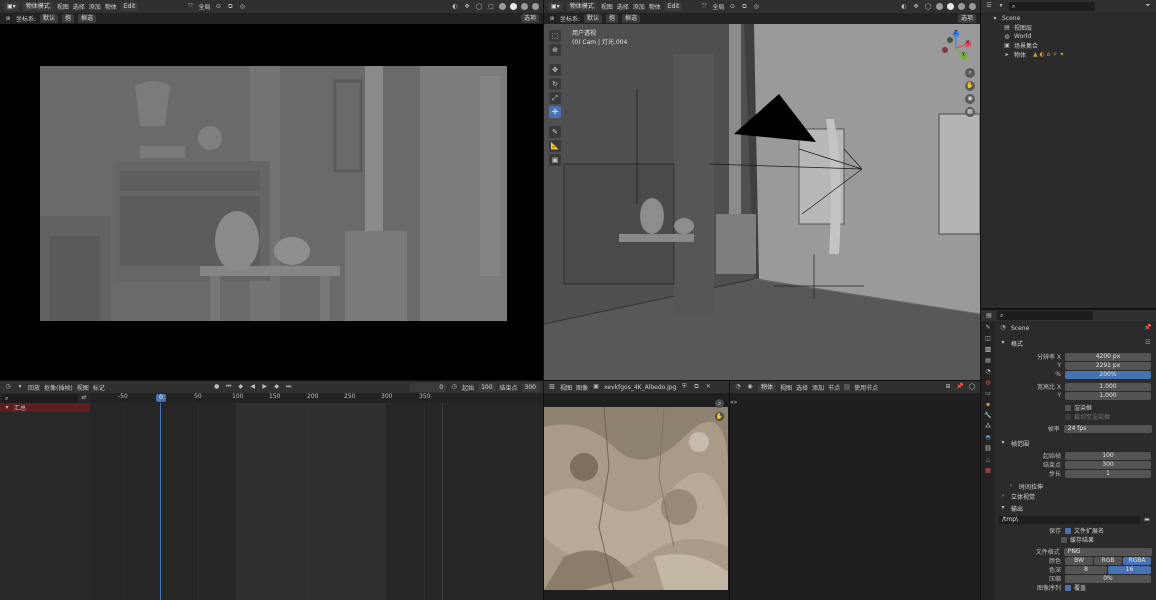 The image size is (1156, 600). Describe the element at coordinates (988, 372) in the screenshot. I see `scene-tab-icon: ◔` at that location.